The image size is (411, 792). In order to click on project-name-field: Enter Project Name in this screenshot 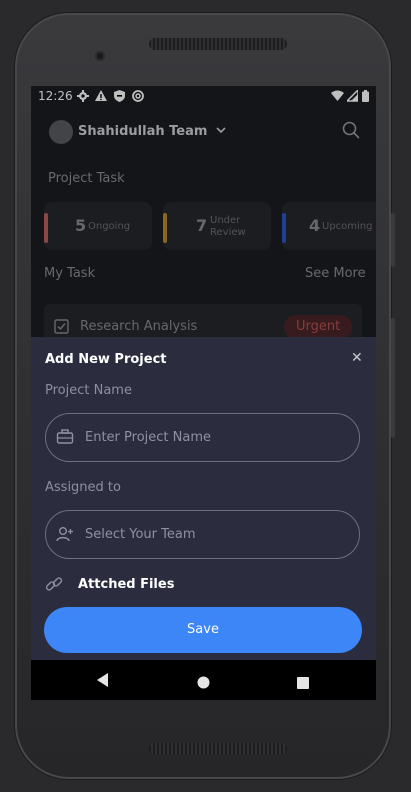, I will do `click(202, 437)`.